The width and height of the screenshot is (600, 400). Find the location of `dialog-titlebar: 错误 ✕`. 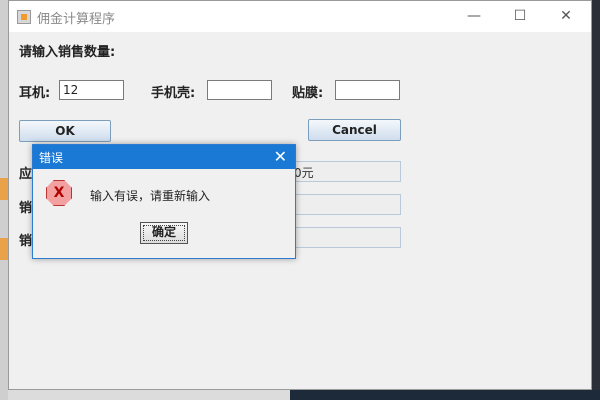

dialog-titlebar: 错误 ✕ is located at coordinates (164, 157).